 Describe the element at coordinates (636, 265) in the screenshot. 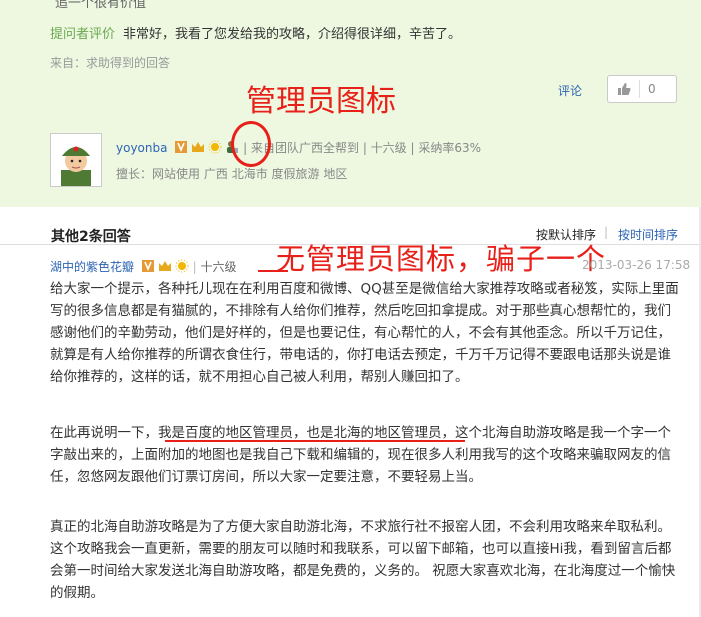

I see `answer-date: 2013-03-26 17:58` at that location.